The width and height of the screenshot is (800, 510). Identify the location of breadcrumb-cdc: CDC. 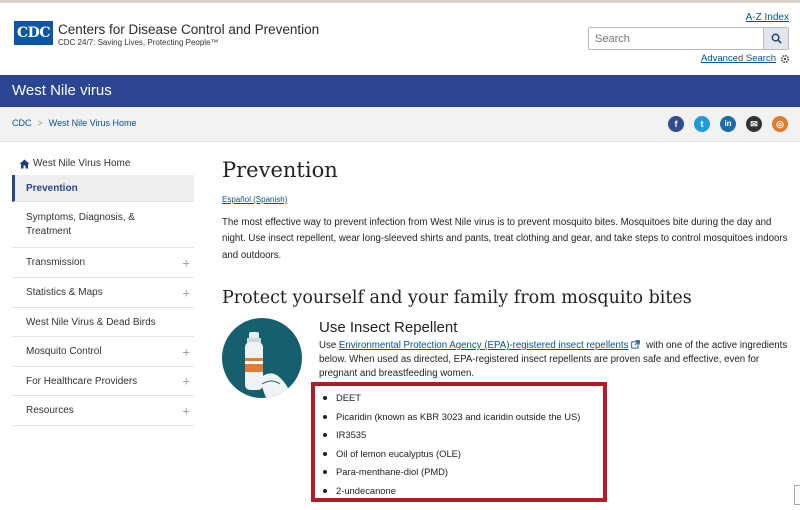
(22, 123).